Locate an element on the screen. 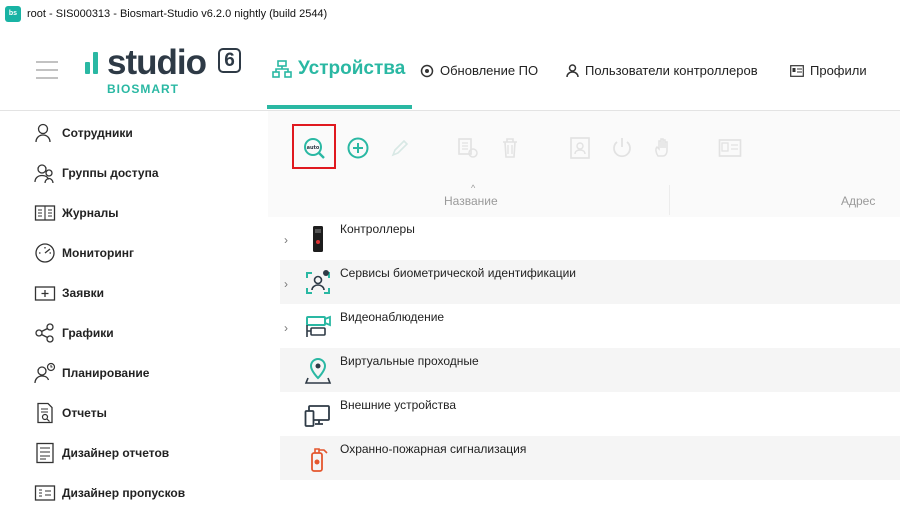  sidebar-item-planning: Планирование is located at coordinates (91, 373).